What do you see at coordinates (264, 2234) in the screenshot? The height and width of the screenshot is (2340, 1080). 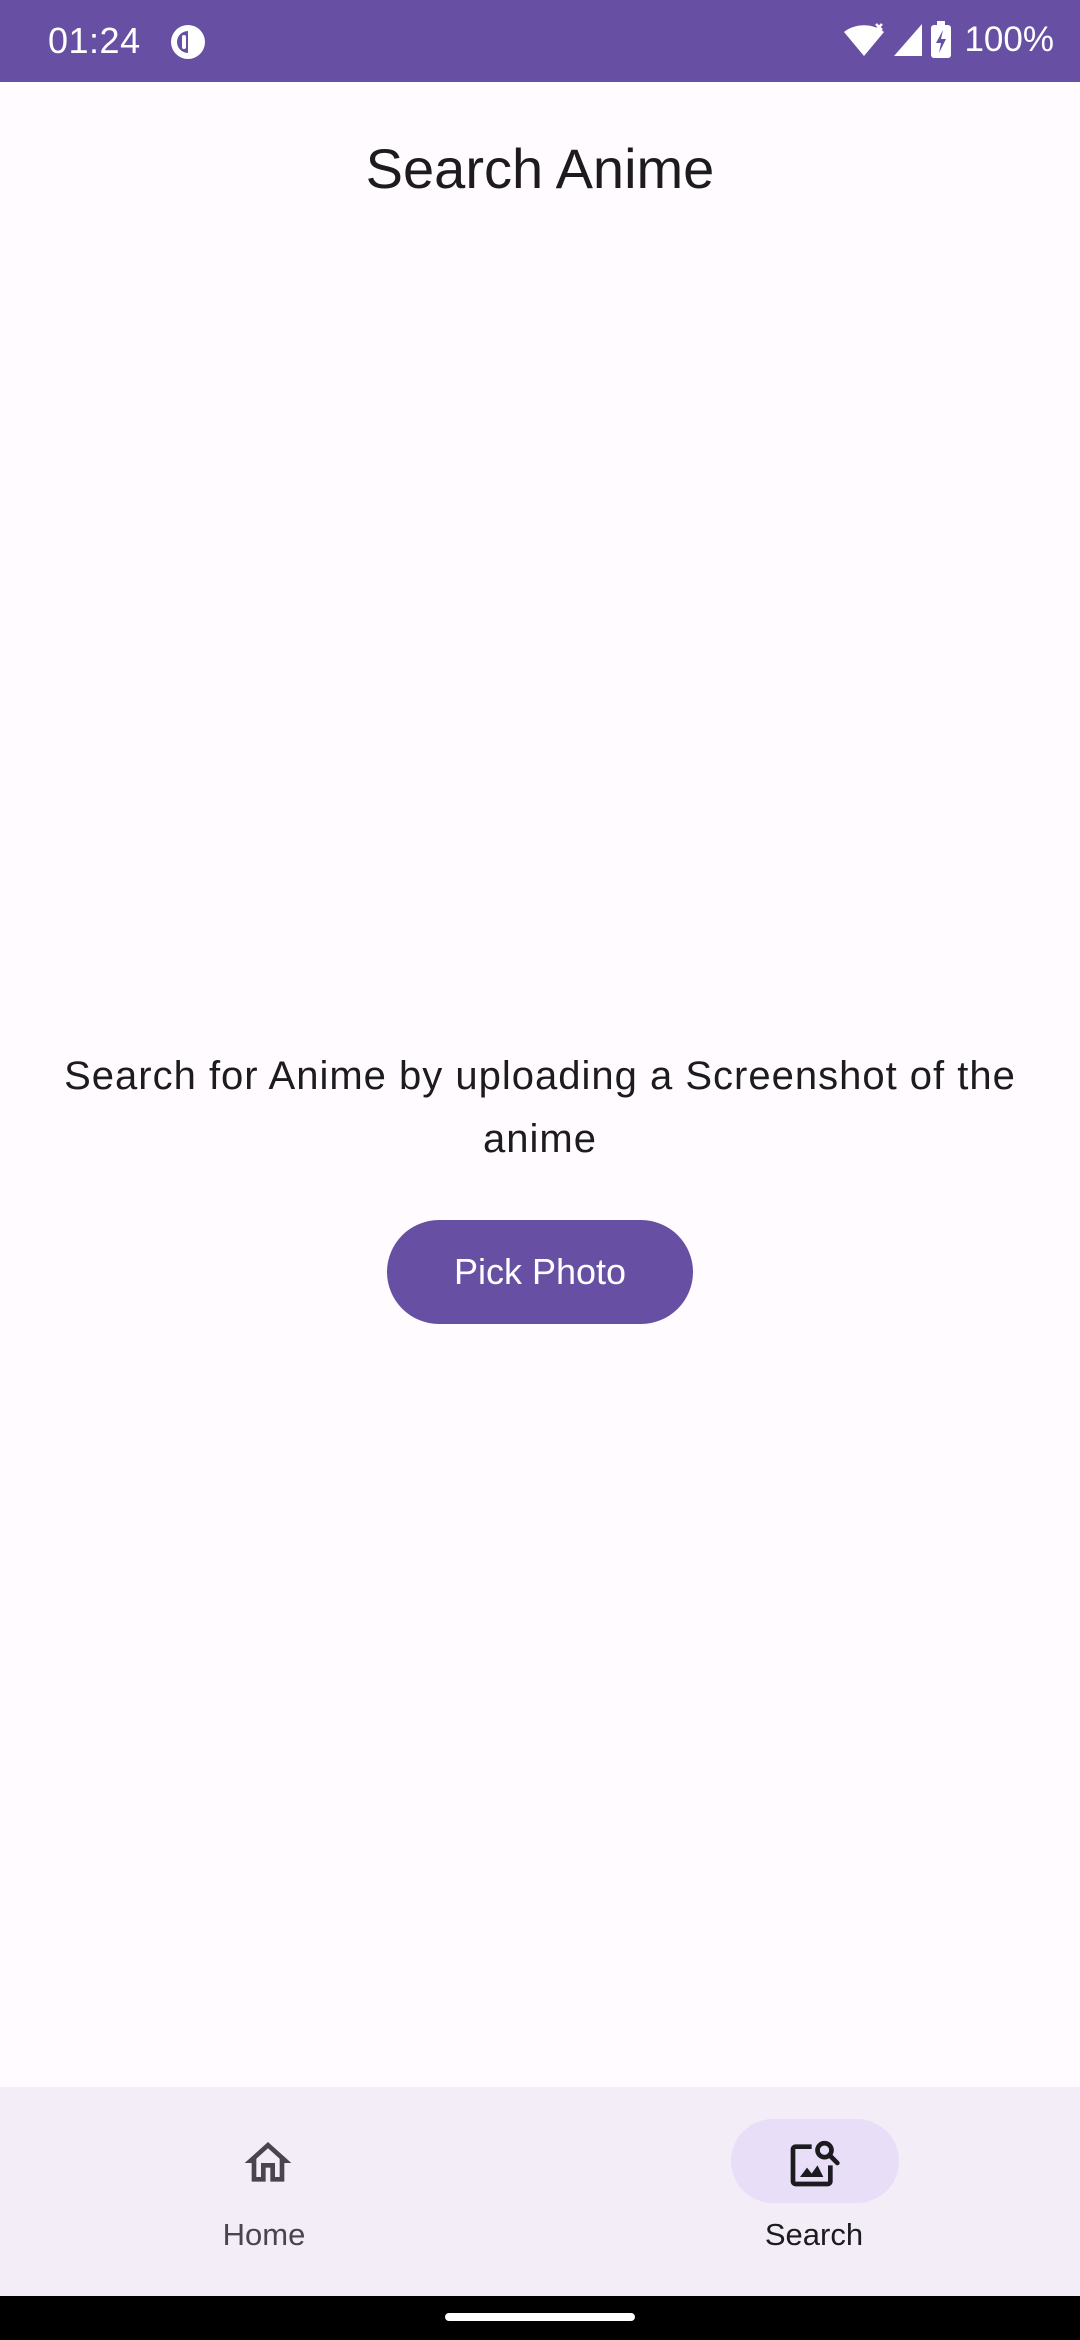 I see `nav-label-home: Home` at bounding box center [264, 2234].